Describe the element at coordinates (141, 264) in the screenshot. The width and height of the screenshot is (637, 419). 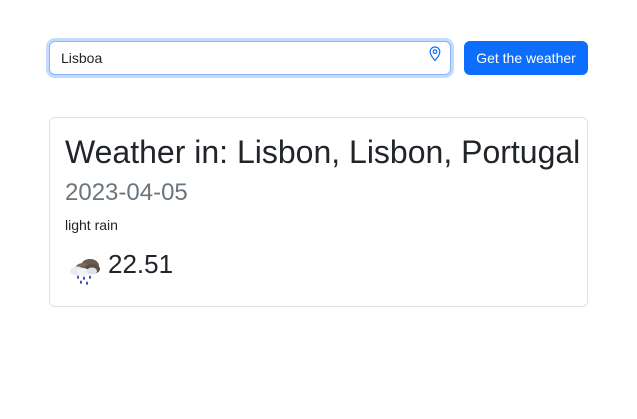
I see `temperature-value: 22.51` at that location.